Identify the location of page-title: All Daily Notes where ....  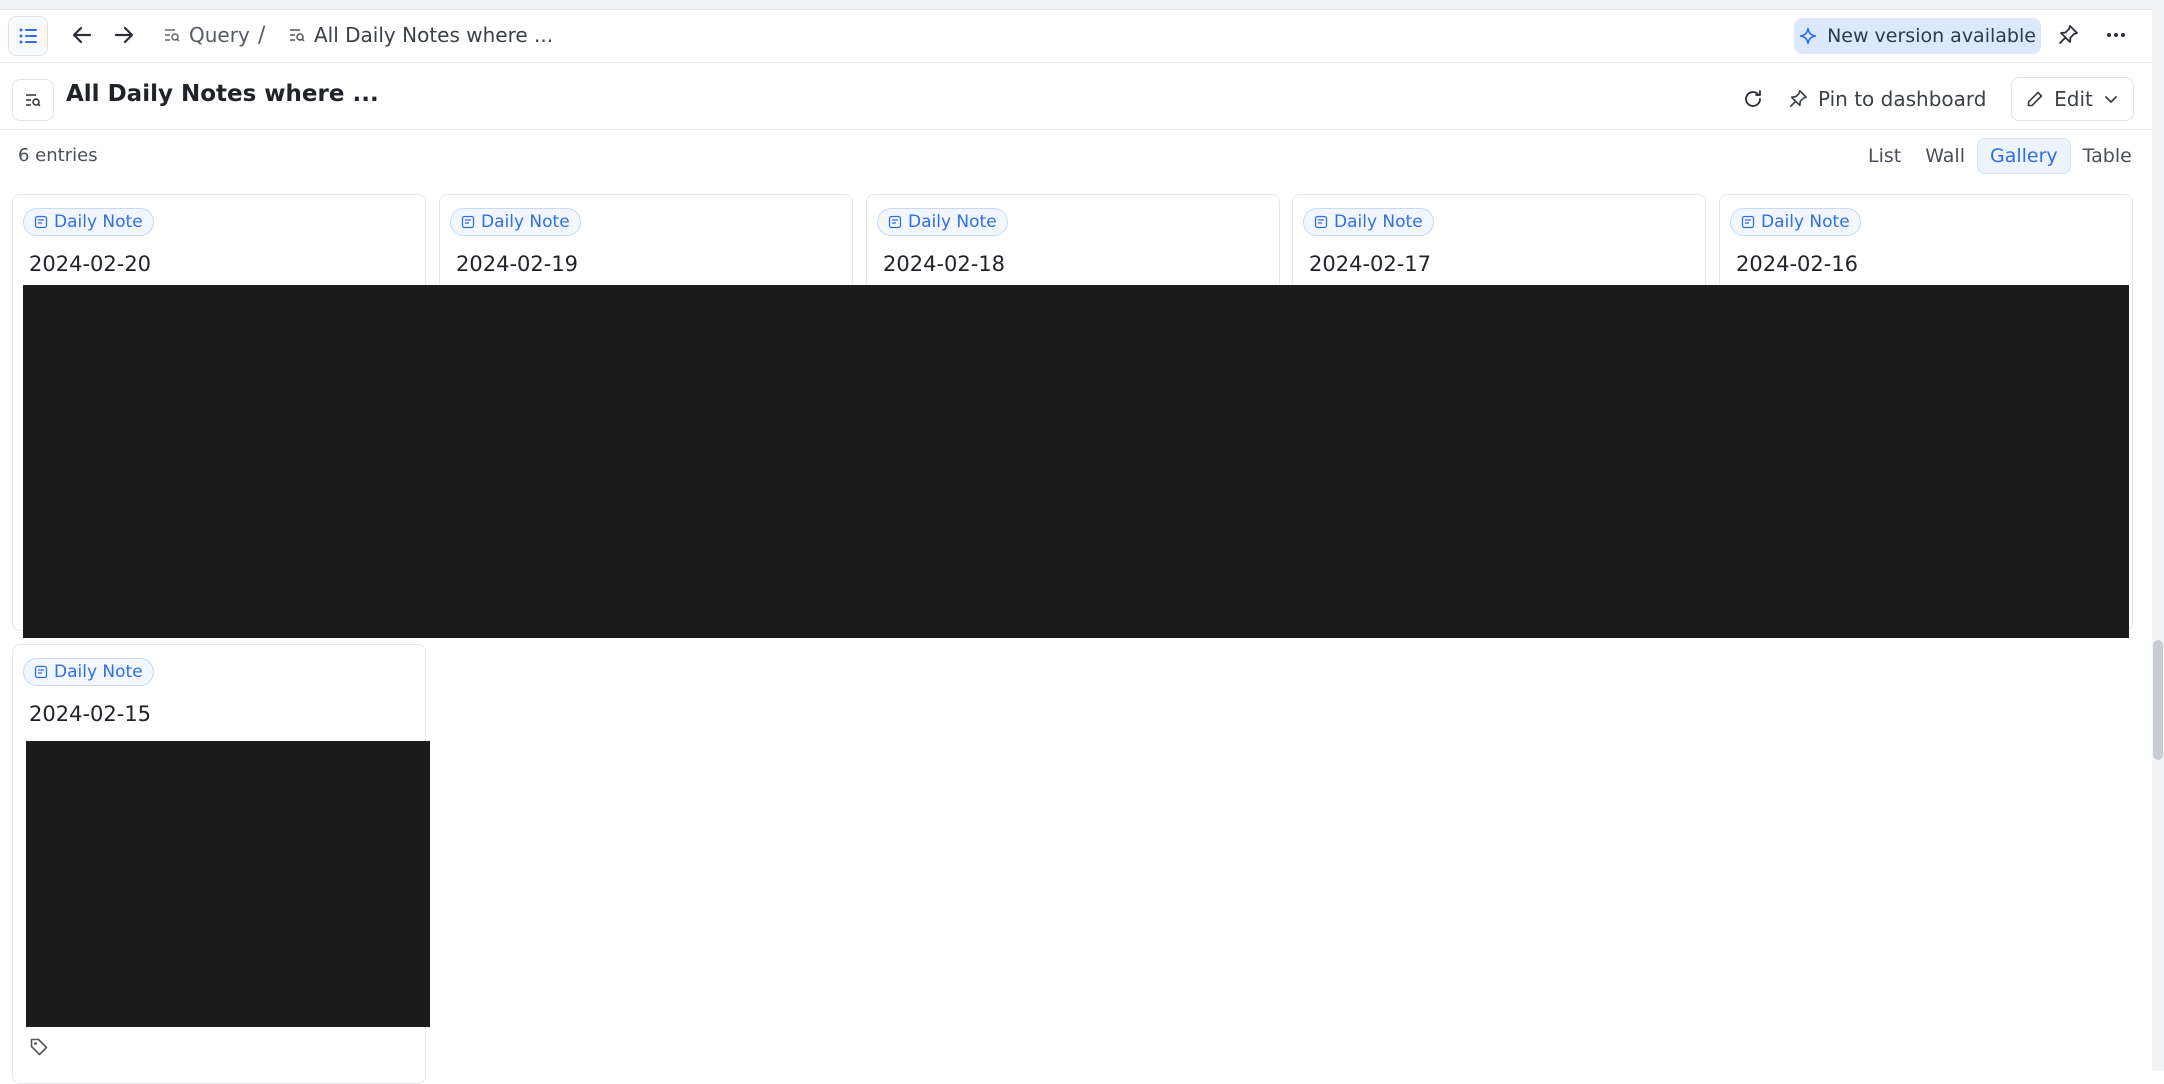
(222, 94).